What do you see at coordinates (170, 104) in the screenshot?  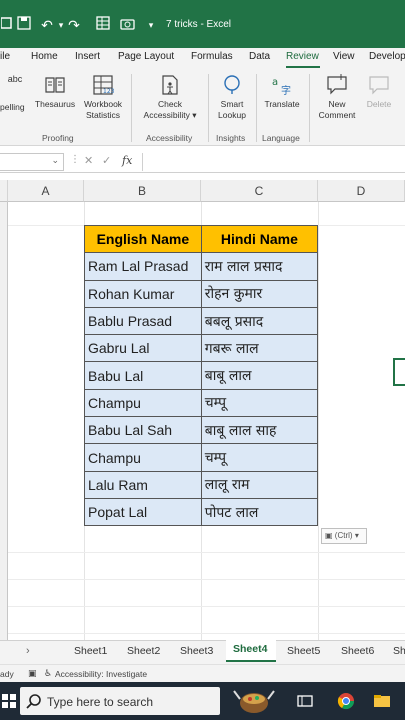 I see `check-label: Check` at bounding box center [170, 104].